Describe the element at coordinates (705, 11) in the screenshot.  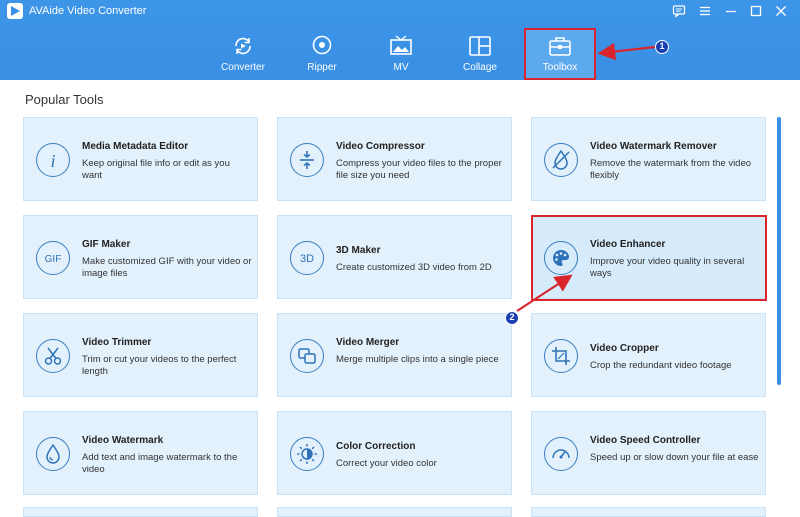
I see `menu-icon` at that location.